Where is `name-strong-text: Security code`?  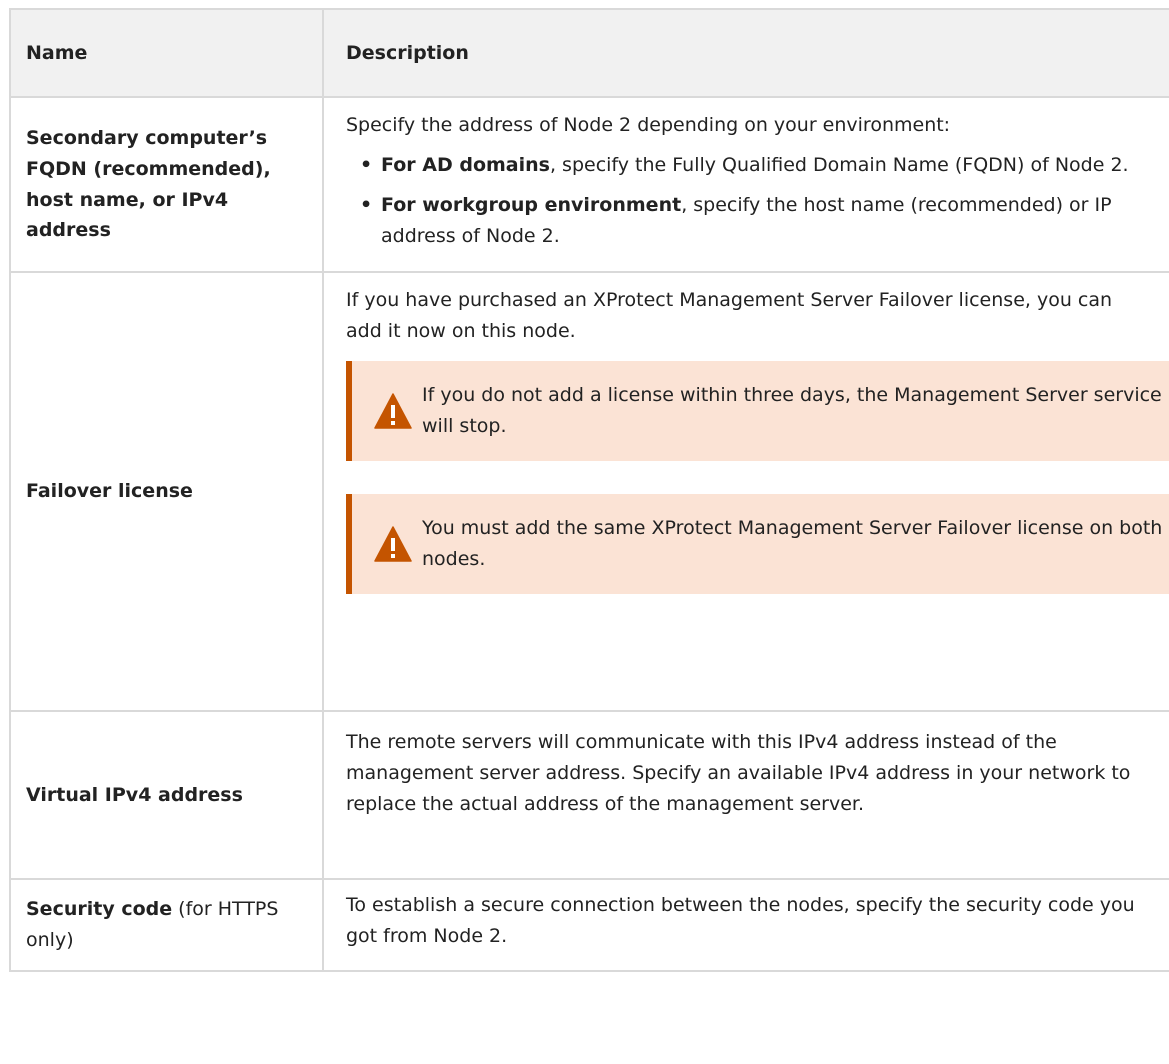
name-strong-text: Security code is located at coordinates (99, 909).